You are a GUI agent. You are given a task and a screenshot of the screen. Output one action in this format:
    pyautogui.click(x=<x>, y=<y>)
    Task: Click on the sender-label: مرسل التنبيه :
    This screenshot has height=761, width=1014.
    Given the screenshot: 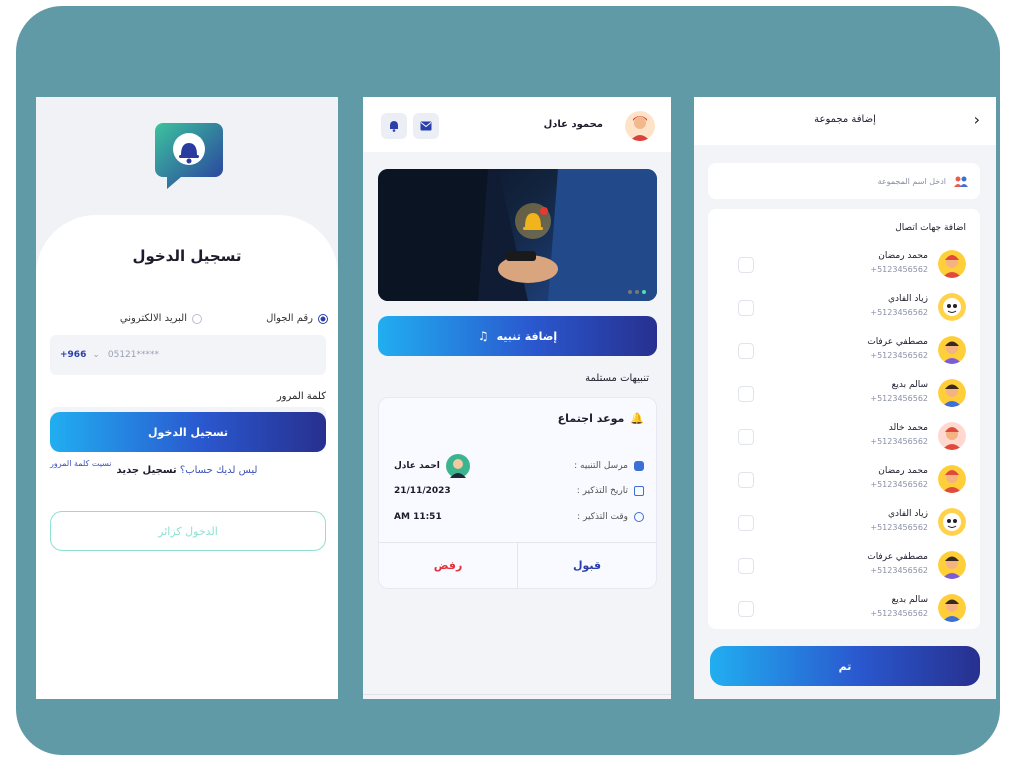 What is the action you would take?
    pyautogui.click(x=601, y=466)
    